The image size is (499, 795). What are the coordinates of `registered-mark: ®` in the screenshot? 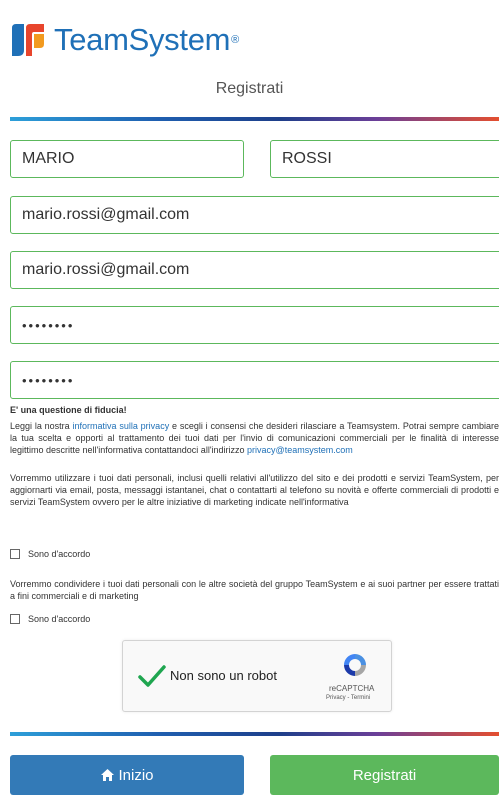 It's located at (235, 40).